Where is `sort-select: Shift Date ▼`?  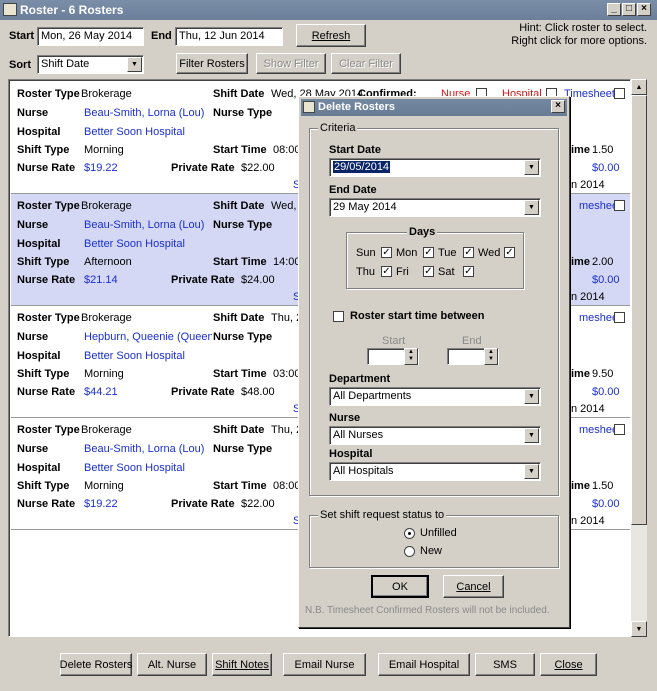
sort-select: Shift Date ▼ is located at coordinates (90, 64).